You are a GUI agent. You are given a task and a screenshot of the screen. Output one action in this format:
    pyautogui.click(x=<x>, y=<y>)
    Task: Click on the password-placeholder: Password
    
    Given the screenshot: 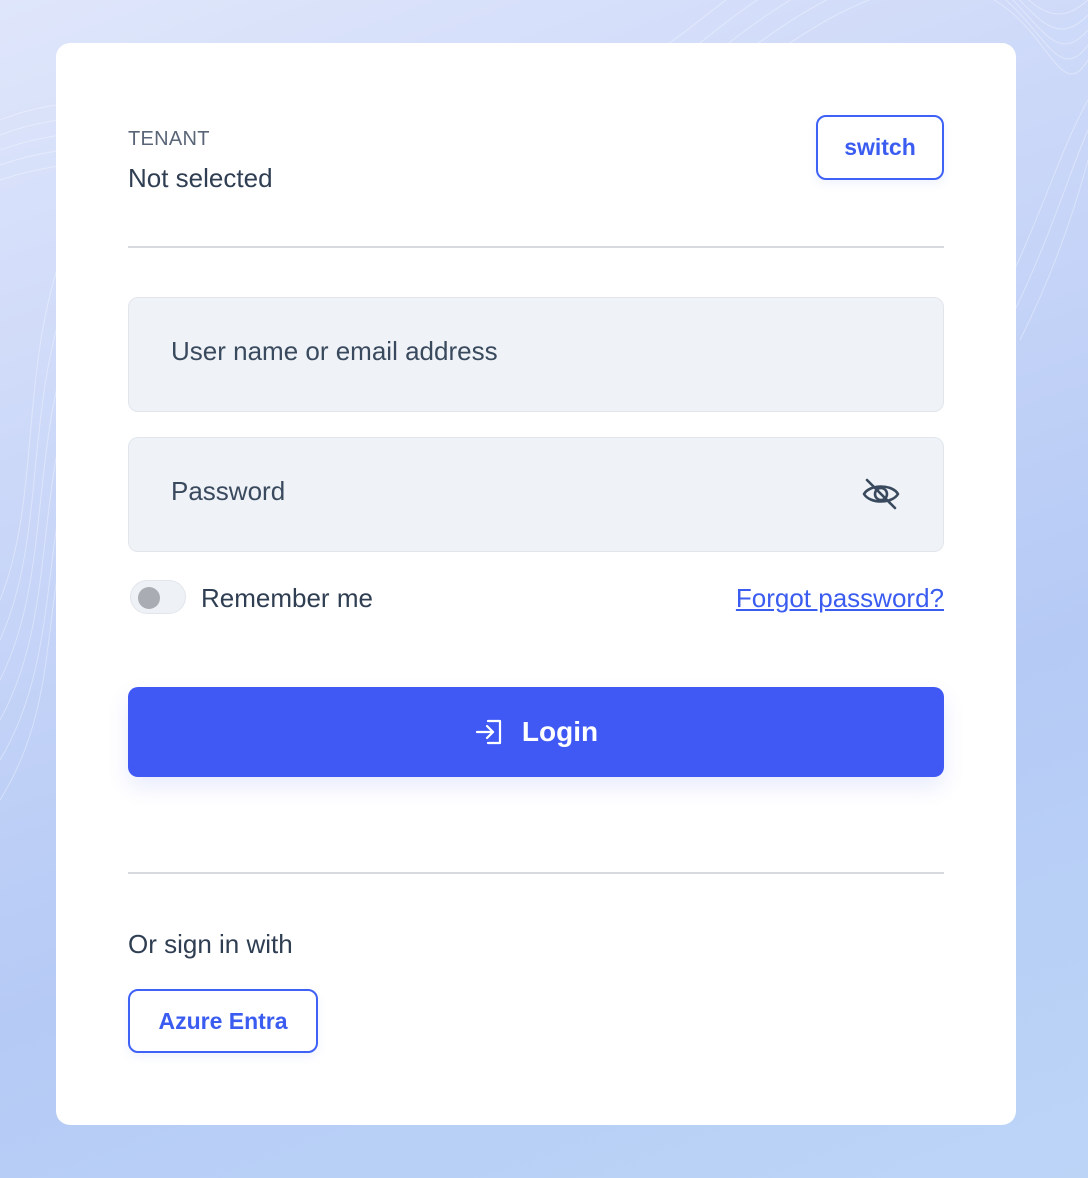 What is the action you would take?
    pyautogui.click(x=228, y=491)
    